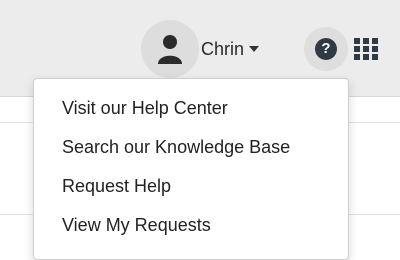 The width and height of the screenshot is (400, 260). Describe the element at coordinates (191, 225) in the screenshot. I see `menu-item-view-my-requests: View My Requests` at that location.